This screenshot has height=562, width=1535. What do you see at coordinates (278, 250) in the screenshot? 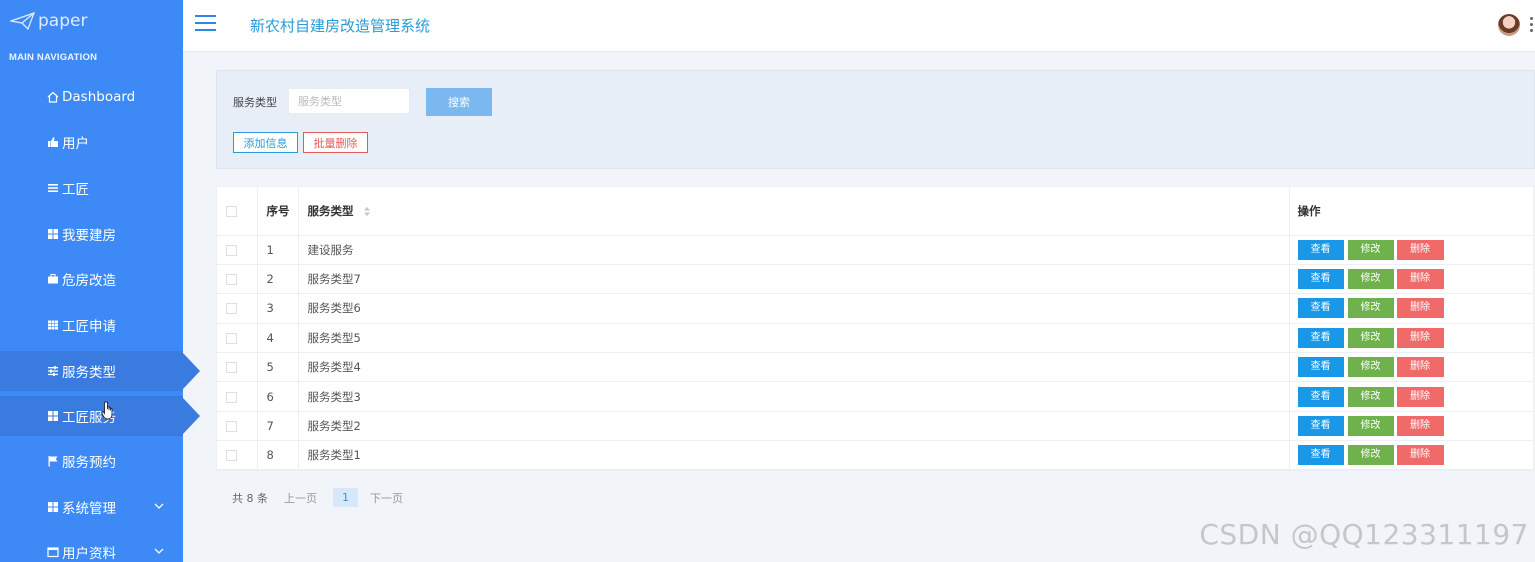
I see `row-no: 1` at bounding box center [278, 250].